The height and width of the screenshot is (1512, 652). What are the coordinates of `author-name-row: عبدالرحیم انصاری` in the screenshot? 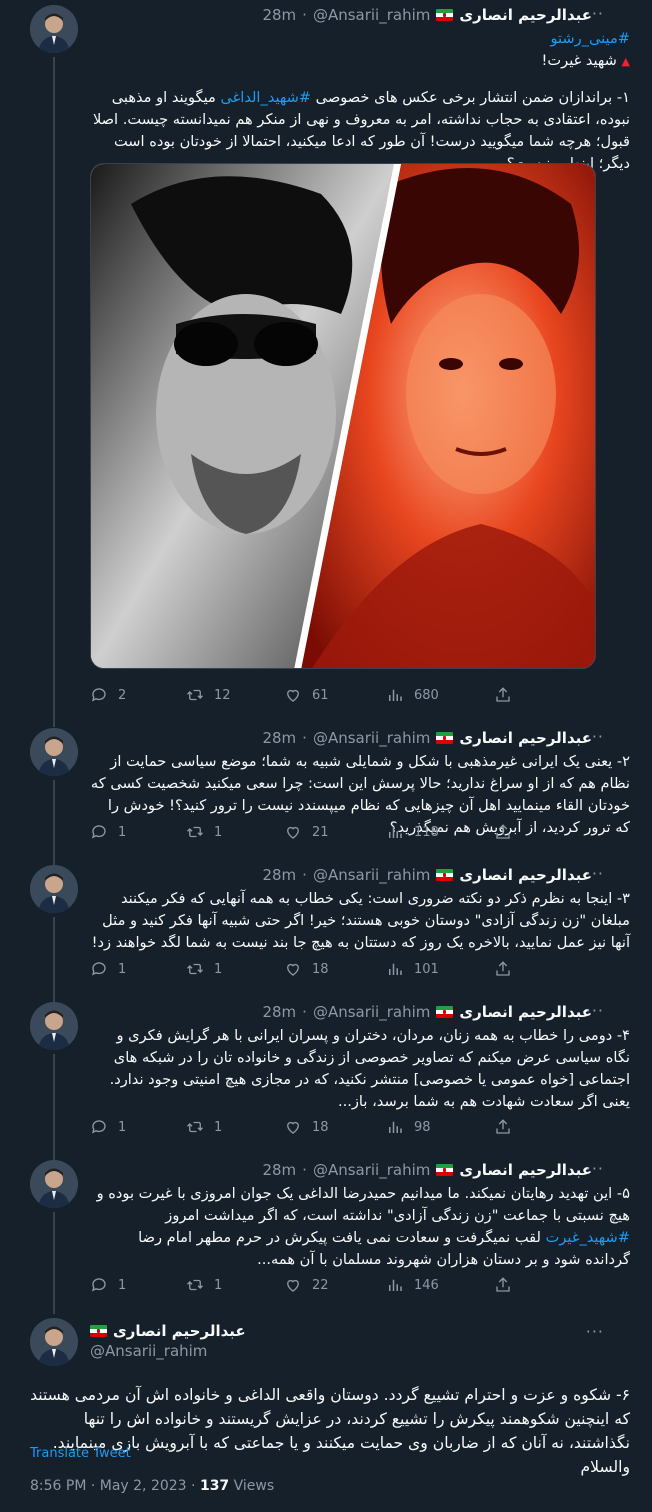 It's located at (168, 1331).